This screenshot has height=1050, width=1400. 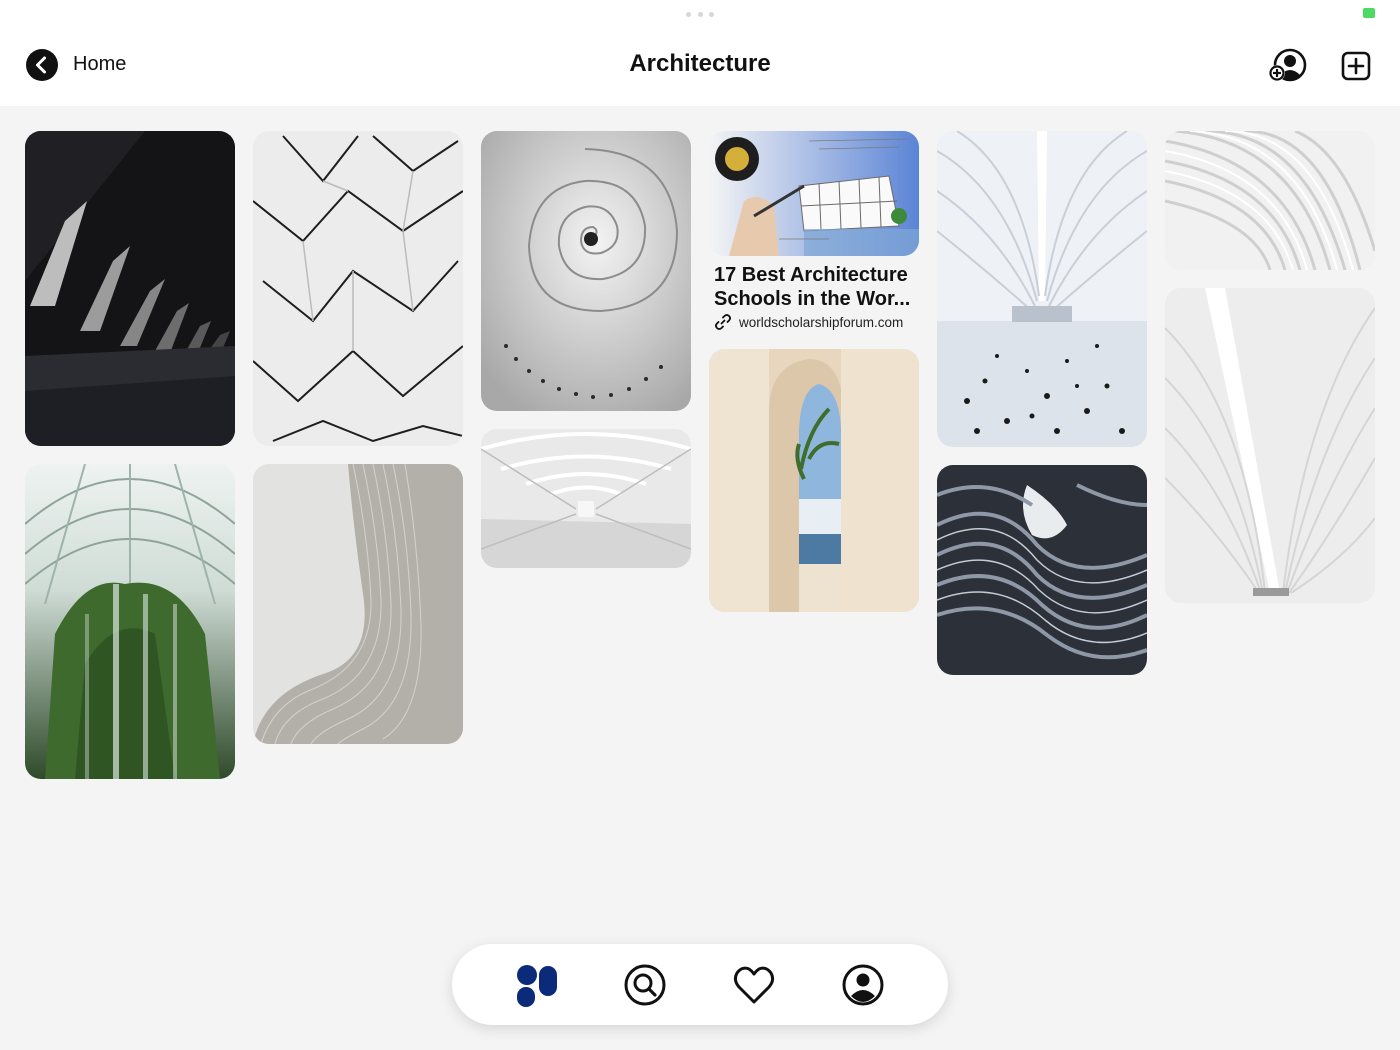 What do you see at coordinates (723, 322) in the screenshot?
I see `link-icon` at bounding box center [723, 322].